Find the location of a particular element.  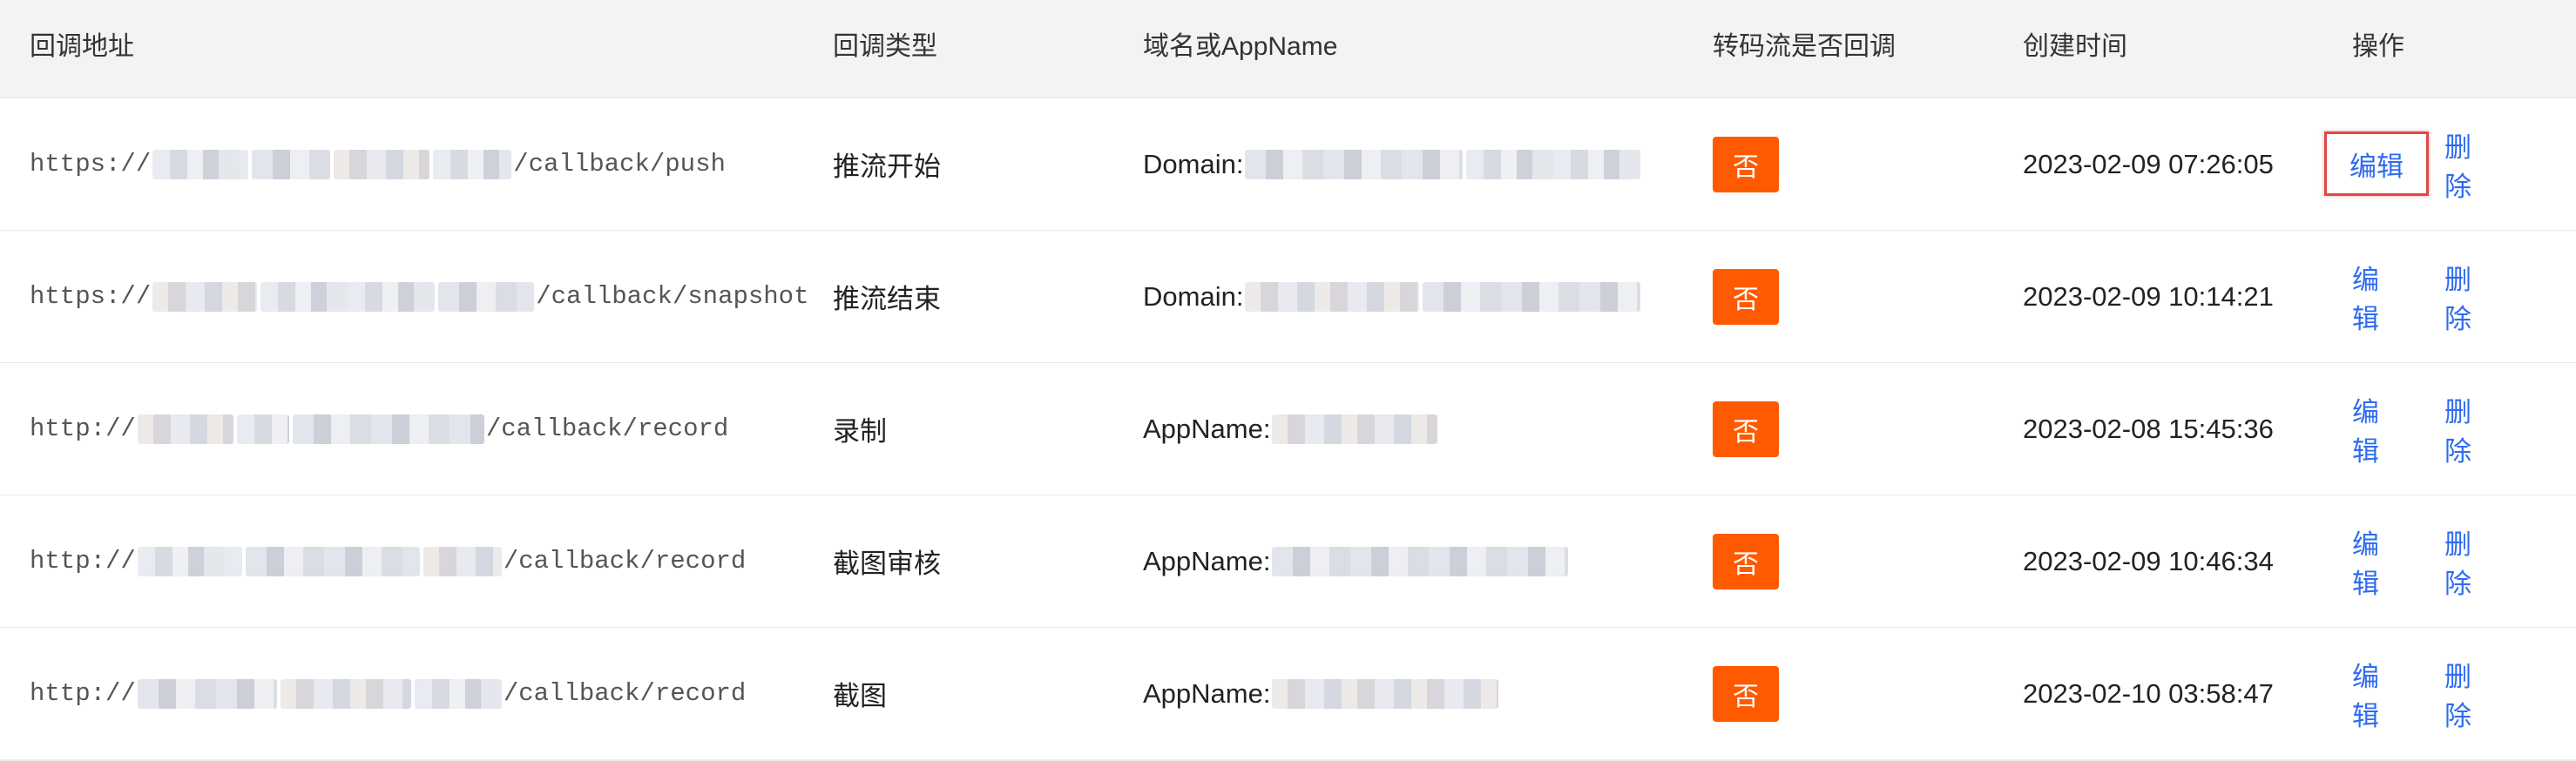

table-header: 回调地址 回调类型 域名或AppName 转码流是否回调 创建时间 操作 is located at coordinates (1288, 49).